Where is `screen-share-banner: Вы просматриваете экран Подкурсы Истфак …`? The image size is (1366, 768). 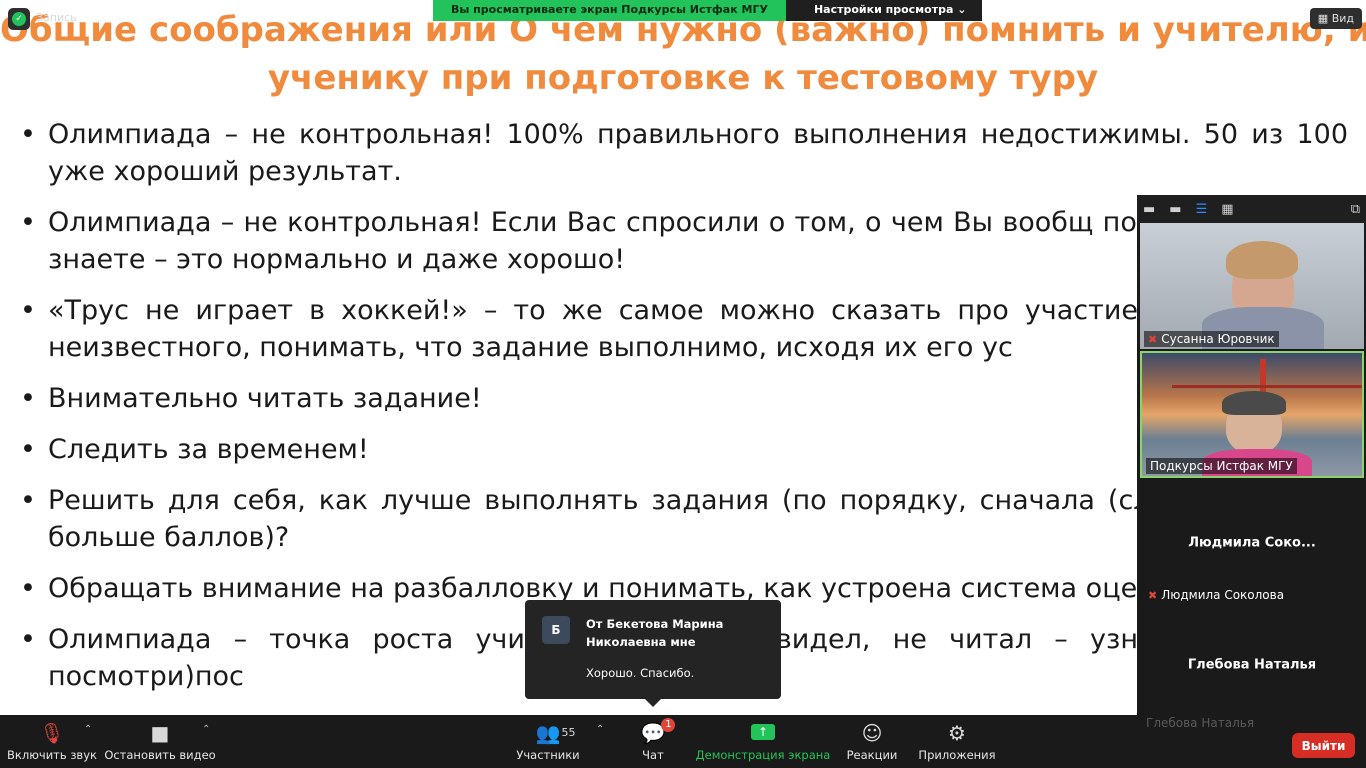
screen-share-banner: Вы просматриваете экран Подкурсы Истфак … is located at coordinates (708, 10).